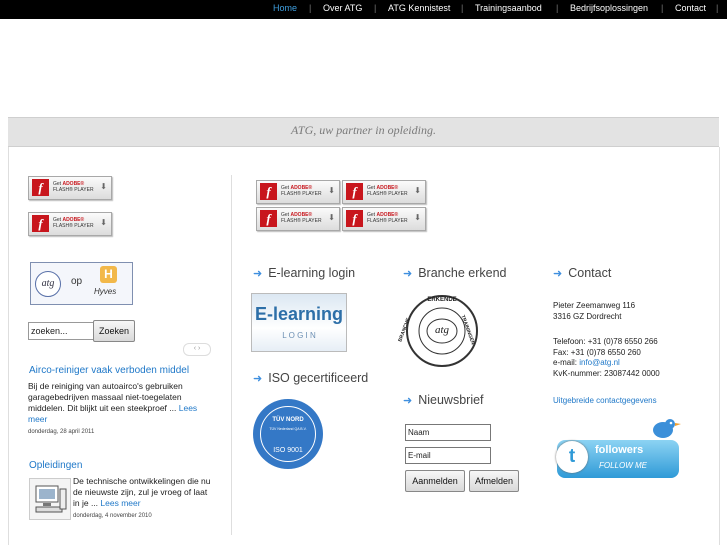 This screenshot has height=545, width=727. Describe the element at coordinates (48, 284) in the screenshot. I see `atg-logo: atg` at that location.